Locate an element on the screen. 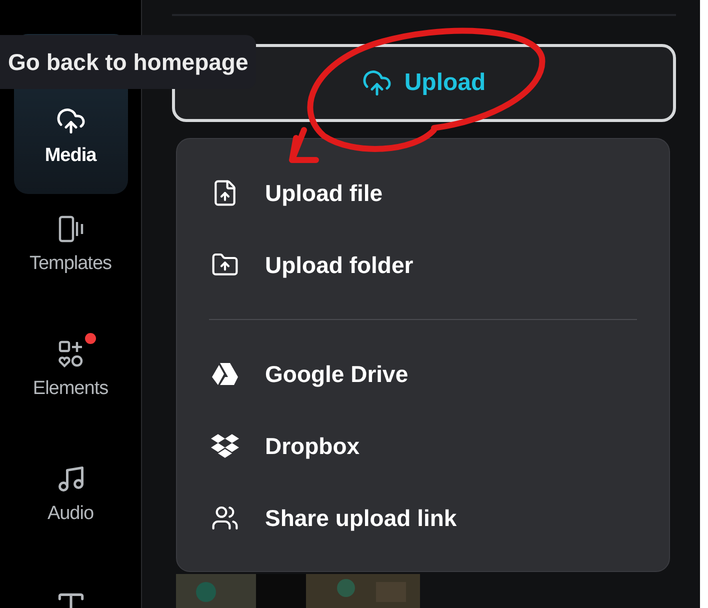 This screenshot has height=608, width=708. menu-item: Upload file is located at coordinates (423, 193).